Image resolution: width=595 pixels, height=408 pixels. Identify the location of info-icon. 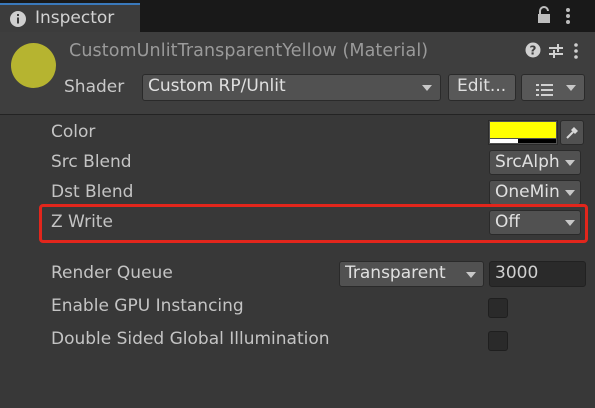
(18, 19).